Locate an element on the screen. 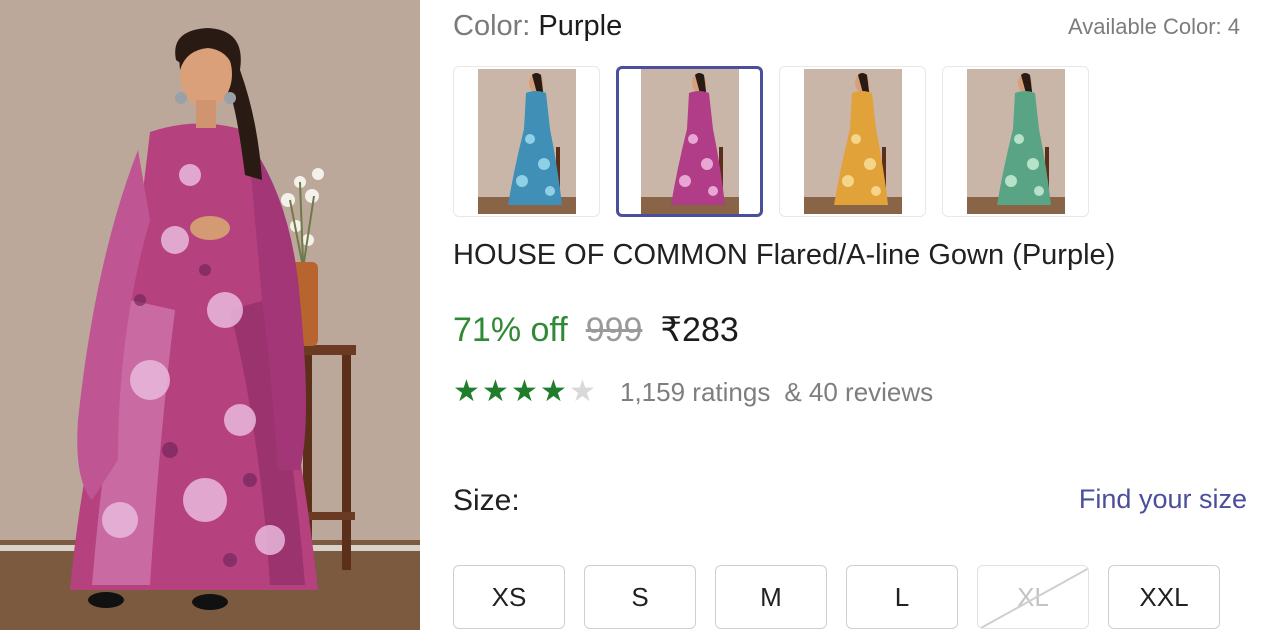  selling-price: ₹283 is located at coordinates (699, 330).